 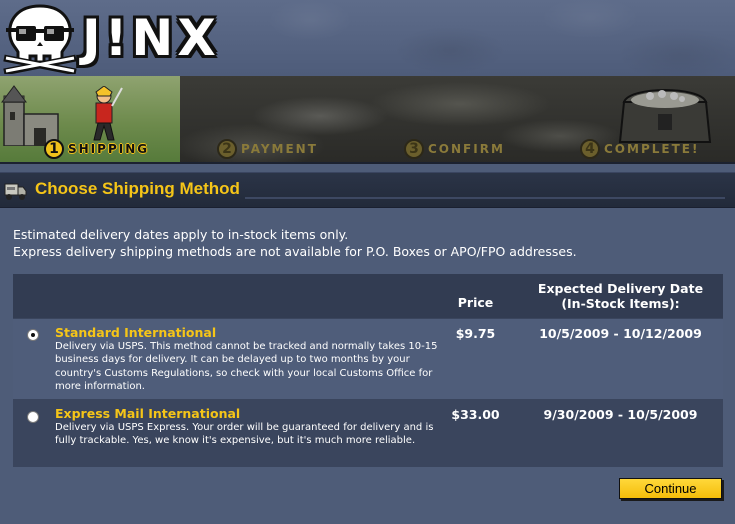 What do you see at coordinates (466, 149) in the screenshot?
I see `step-label: CONFIRM` at bounding box center [466, 149].